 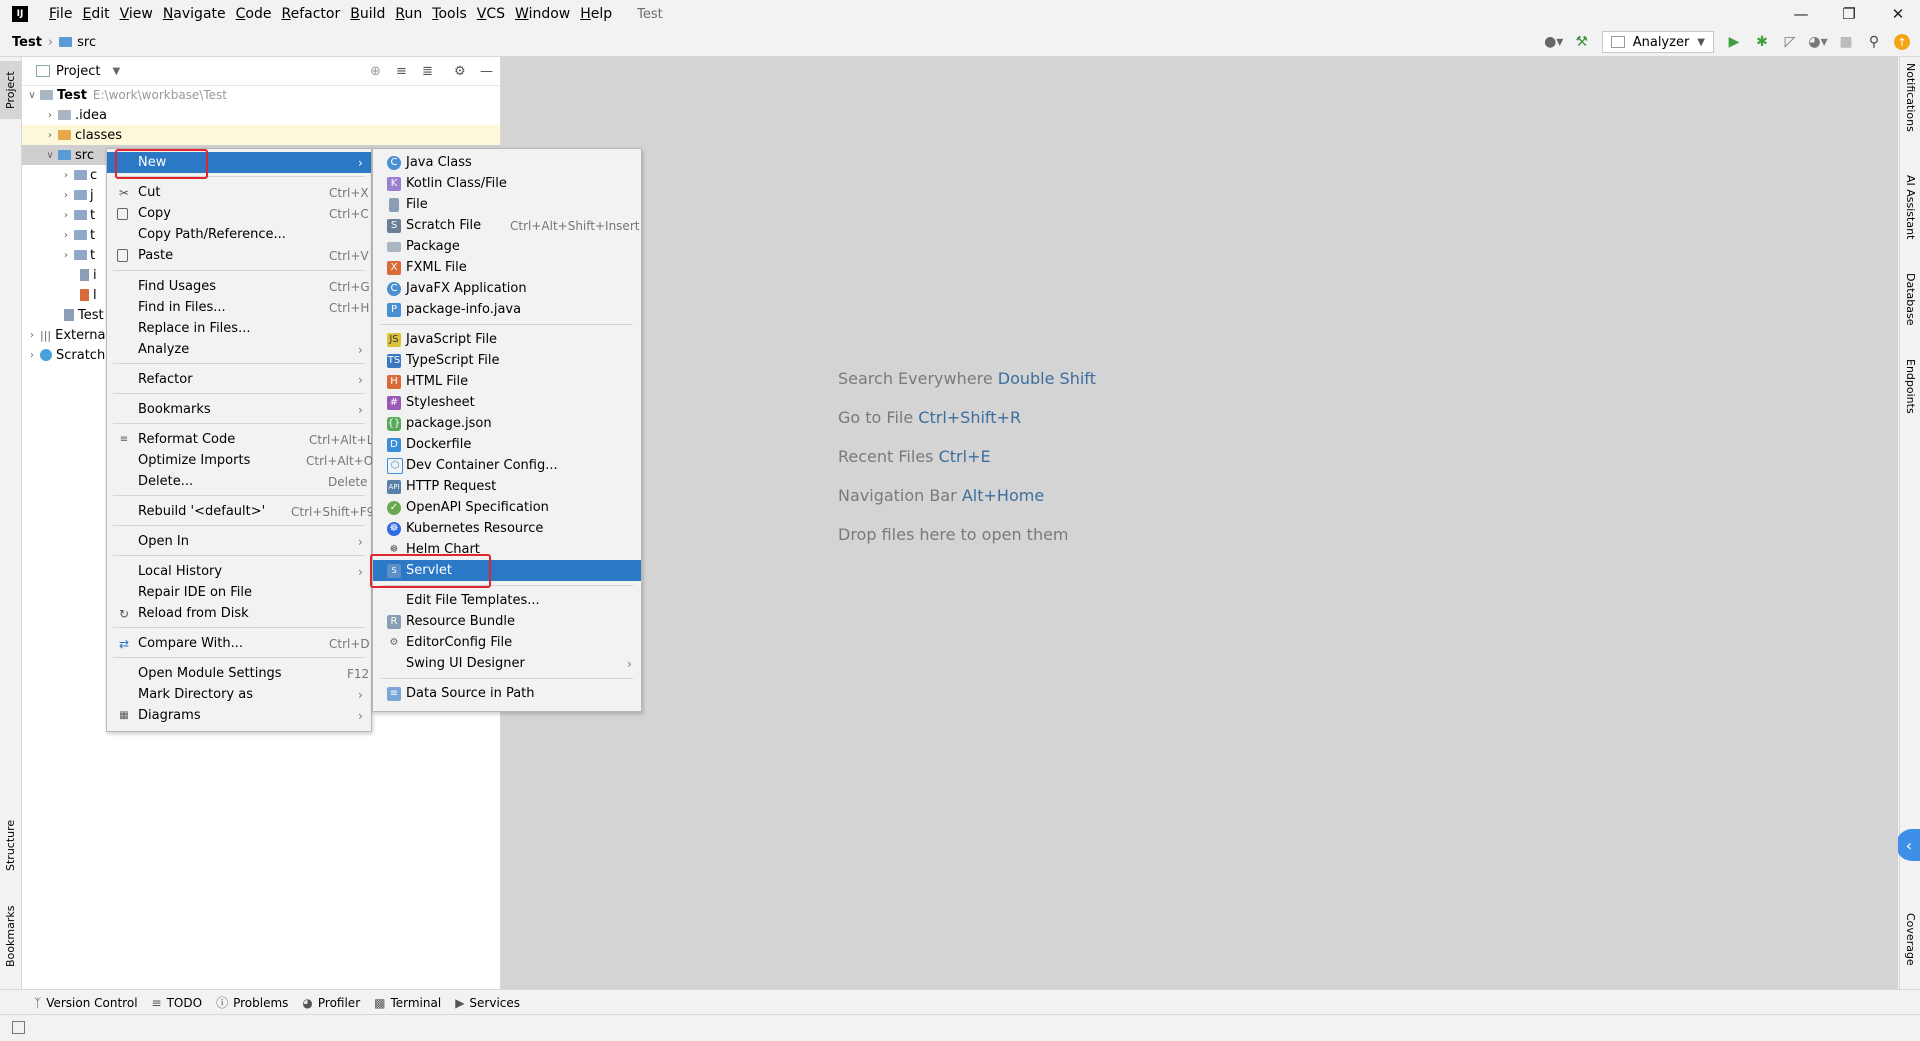 I want to click on close-icon: ✕, so click(x=1898, y=14).